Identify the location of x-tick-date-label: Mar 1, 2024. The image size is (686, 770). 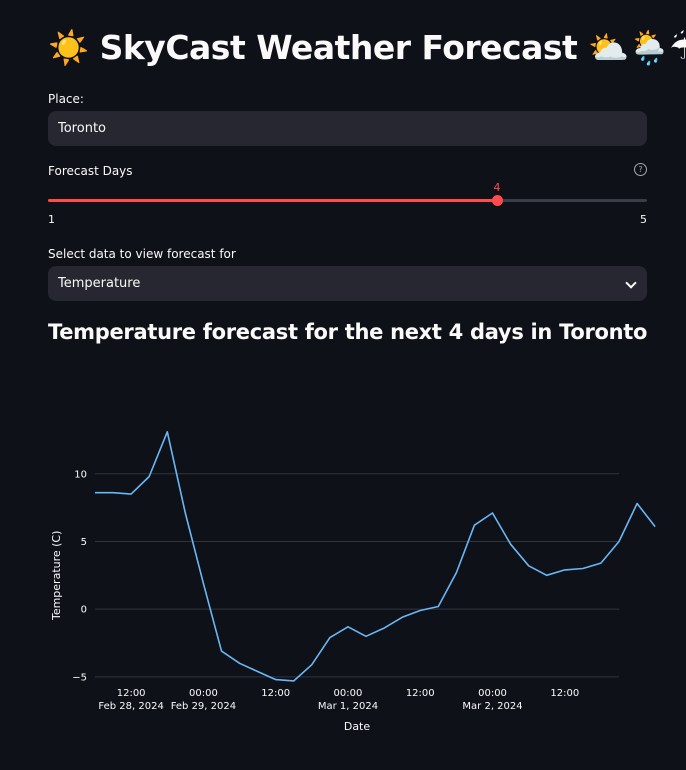
(348, 706).